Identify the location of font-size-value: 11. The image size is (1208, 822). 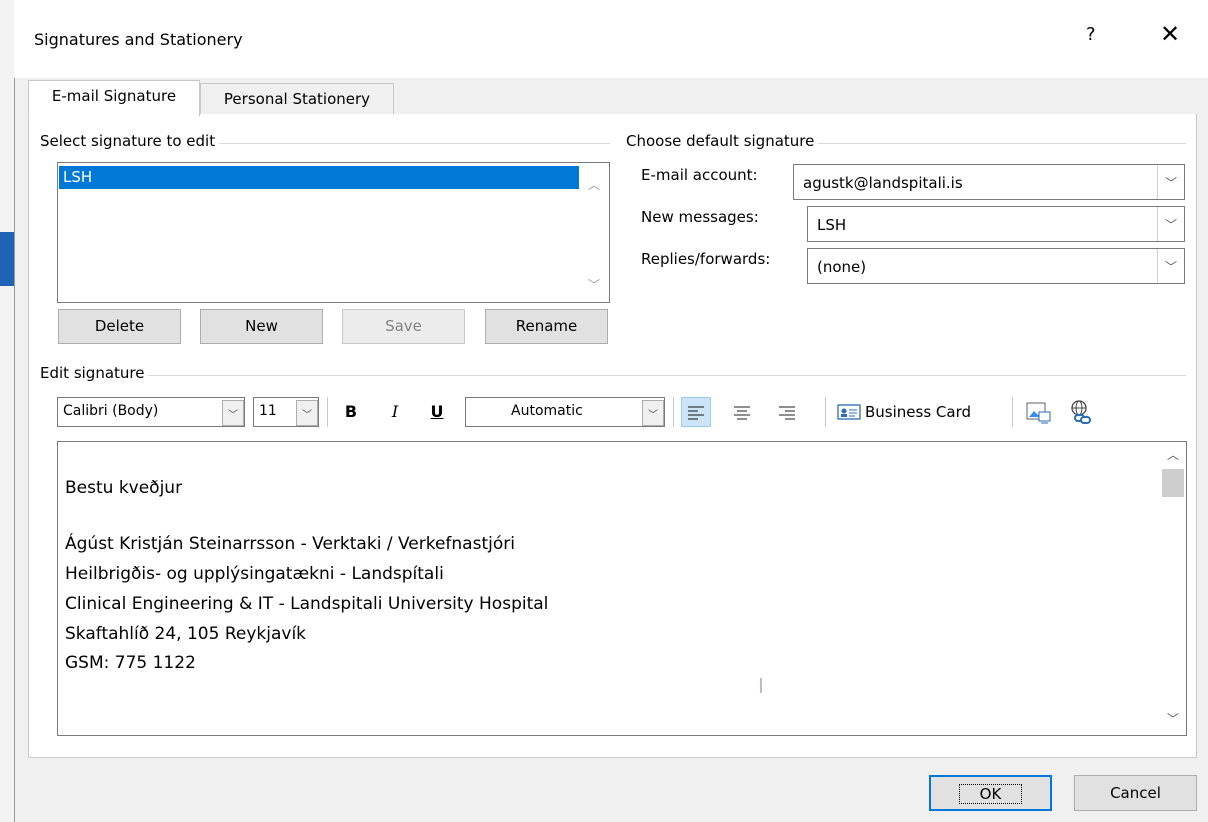
(268, 411).